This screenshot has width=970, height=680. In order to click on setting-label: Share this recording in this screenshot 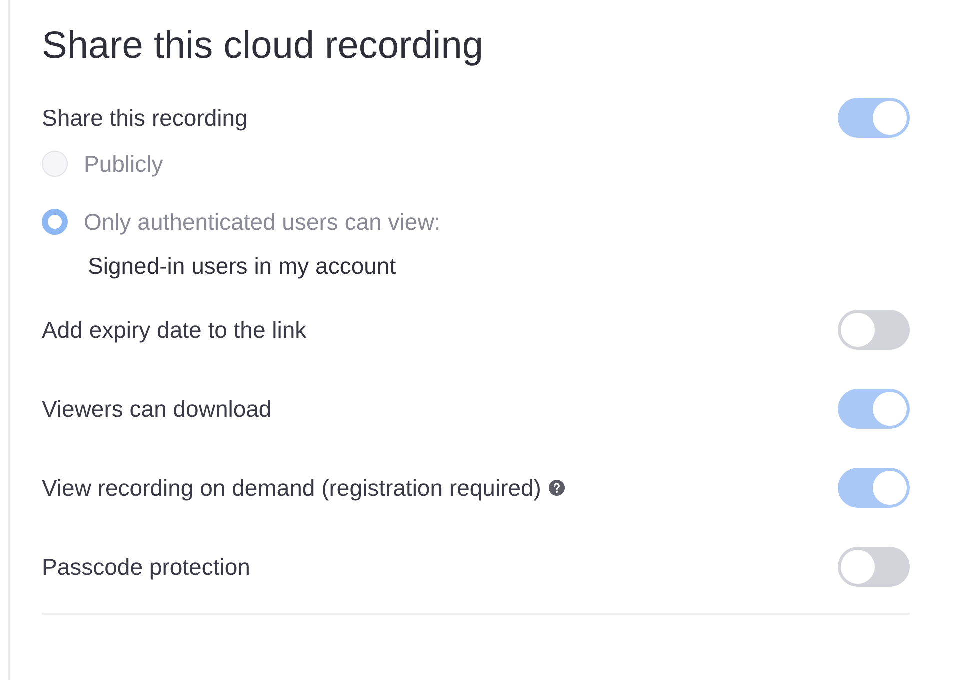, I will do `click(145, 118)`.